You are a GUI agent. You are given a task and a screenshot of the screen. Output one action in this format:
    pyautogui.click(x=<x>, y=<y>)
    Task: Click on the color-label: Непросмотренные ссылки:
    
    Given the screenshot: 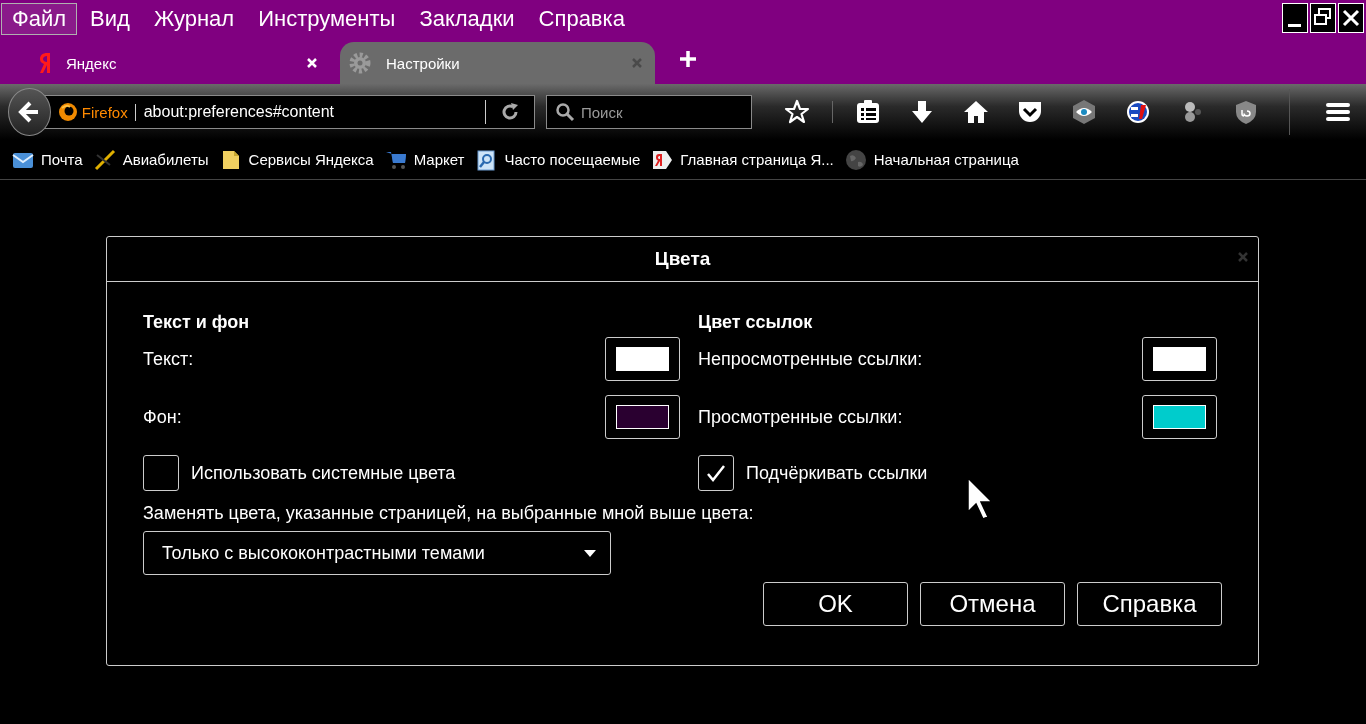 What is the action you would take?
    pyautogui.click(x=810, y=359)
    